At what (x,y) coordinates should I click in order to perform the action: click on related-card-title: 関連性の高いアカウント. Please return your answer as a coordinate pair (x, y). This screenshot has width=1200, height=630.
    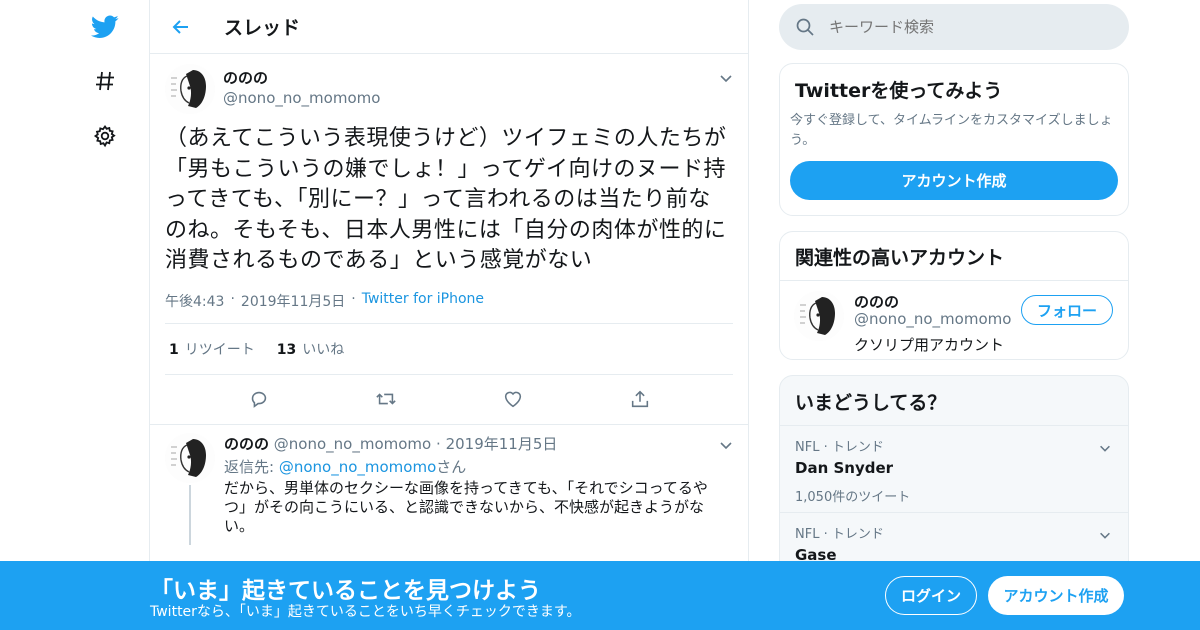
    Looking at the image, I should click on (954, 256).